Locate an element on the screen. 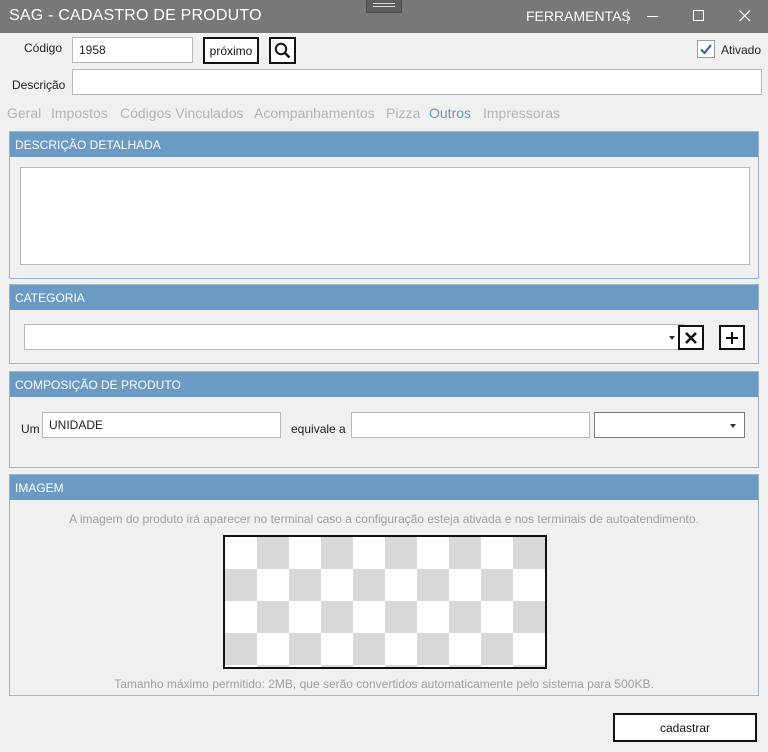 The width and height of the screenshot is (768, 752). ativado-label: Ativado is located at coordinates (741, 50).